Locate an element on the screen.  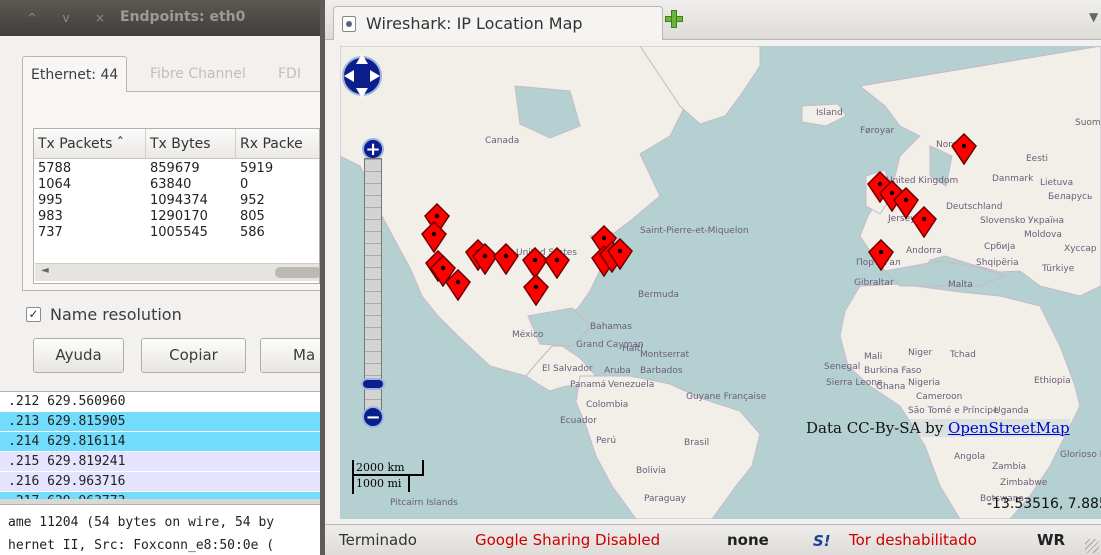
map-label-bolivia: Bolivia is located at coordinates (651, 471).